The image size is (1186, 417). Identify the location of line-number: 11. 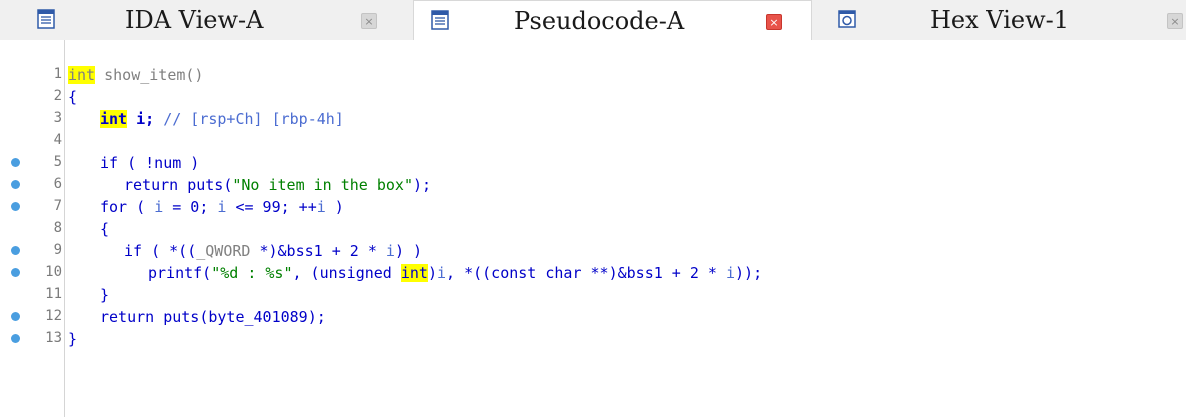
(53, 294).